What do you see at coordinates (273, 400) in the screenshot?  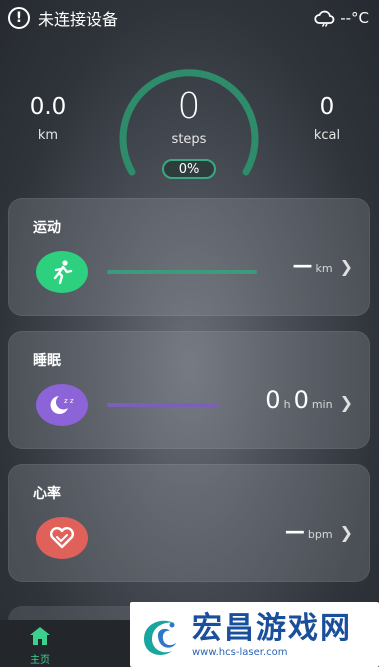 I see `sleep-hours: 0` at bounding box center [273, 400].